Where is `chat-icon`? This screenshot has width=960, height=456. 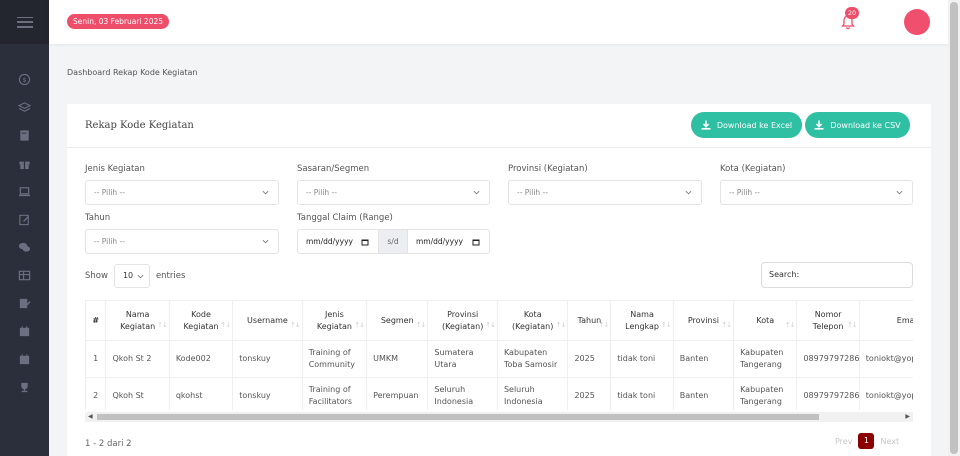 chat-icon is located at coordinates (24, 247).